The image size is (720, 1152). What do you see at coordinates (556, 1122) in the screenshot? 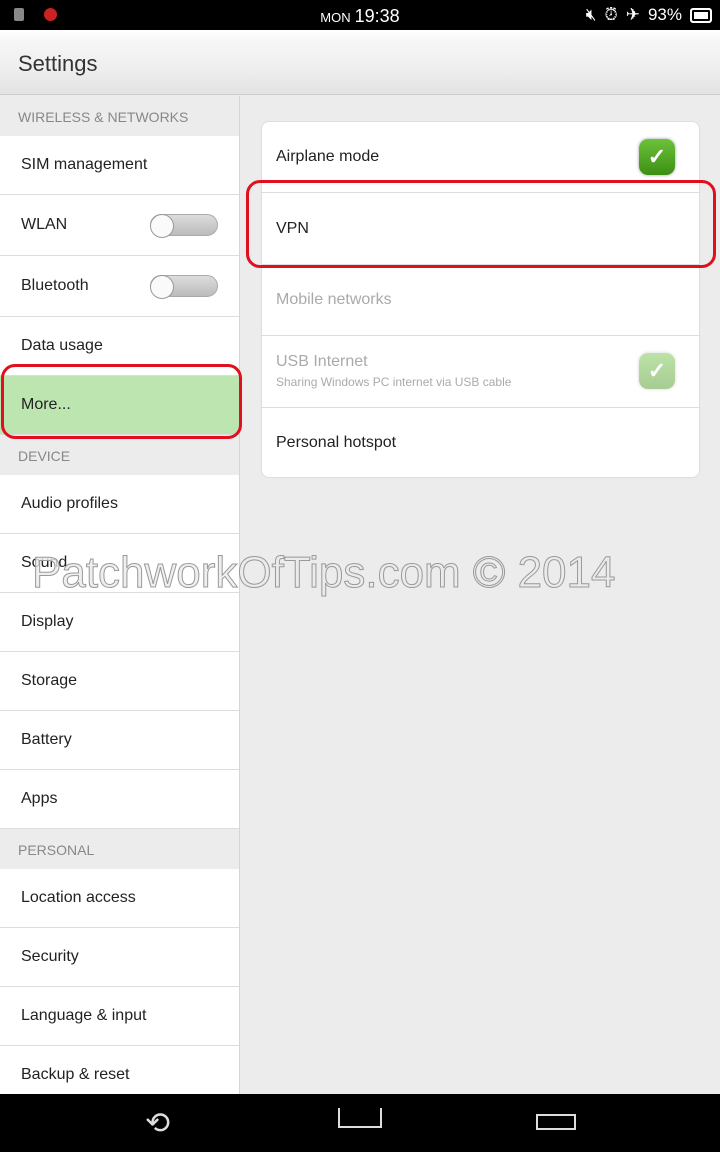
I see `recent-apps-icon` at bounding box center [556, 1122].